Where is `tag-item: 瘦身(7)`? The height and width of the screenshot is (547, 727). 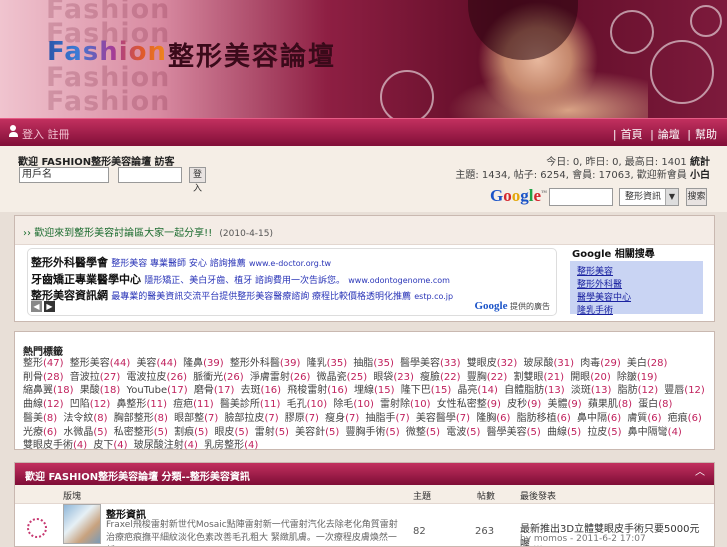
tag-item: 瘦身(7) is located at coordinates (342, 418).